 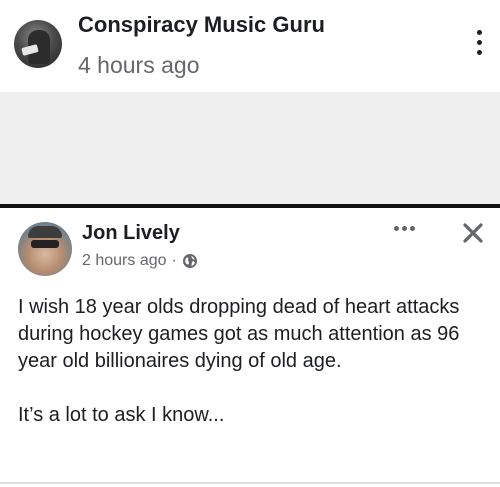 I want to click on divider, so click(x=250, y=483).